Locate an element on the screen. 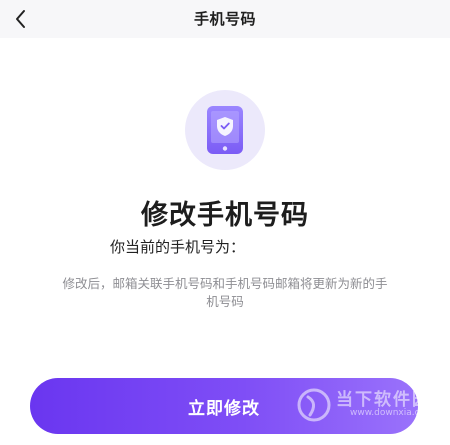 This screenshot has width=450, height=445. nav-bar: 手机号码 is located at coordinates (225, 19).